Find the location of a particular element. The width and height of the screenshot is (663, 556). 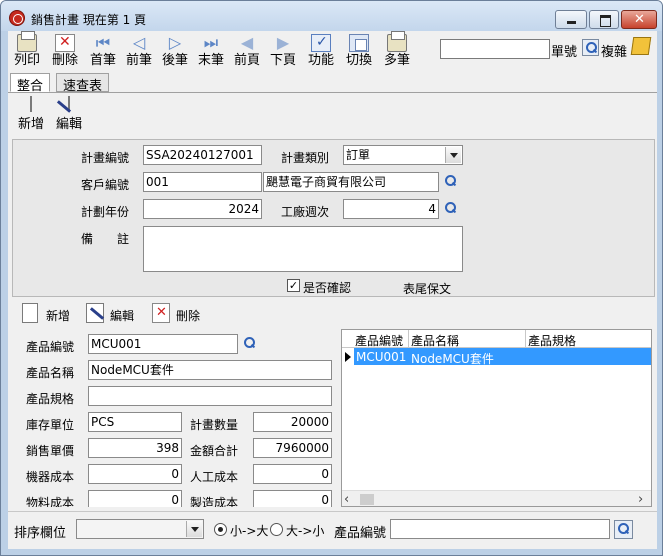

first-record-button: ⏮ 首筆 is located at coordinates (103, 53).